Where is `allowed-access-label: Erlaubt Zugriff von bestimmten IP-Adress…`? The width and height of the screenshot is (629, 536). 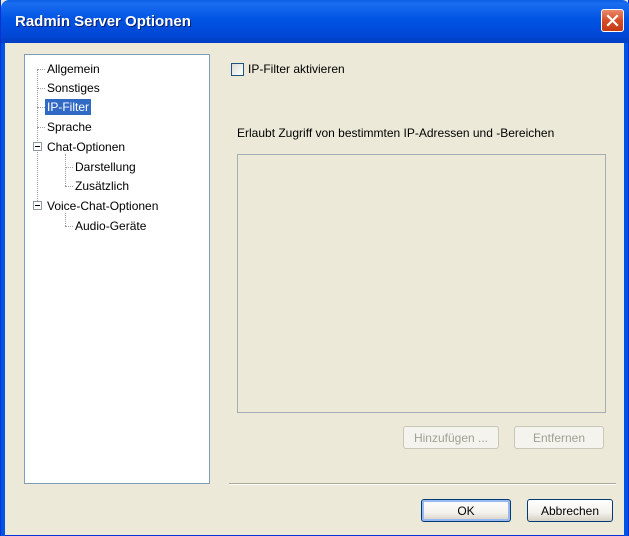 allowed-access-label: Erlaubt Zugriff von bestimmten IP-Adress… is located at coordinates (396, 133).